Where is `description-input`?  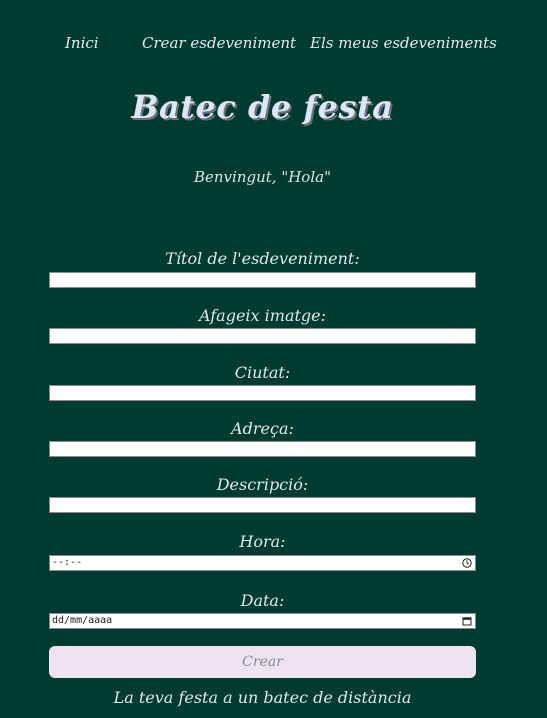
description-input is located at coordinates (262, 505).